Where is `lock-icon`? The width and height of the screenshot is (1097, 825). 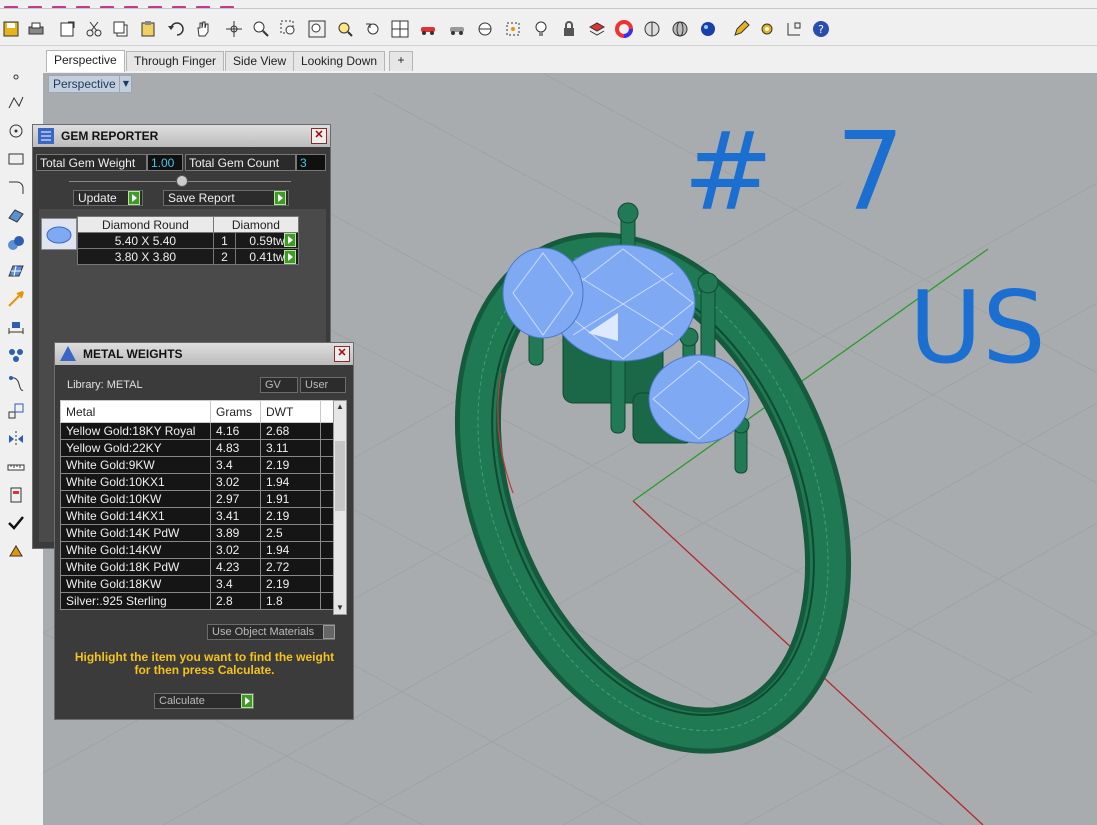 lock-icon is located at coordinates (569, 29).